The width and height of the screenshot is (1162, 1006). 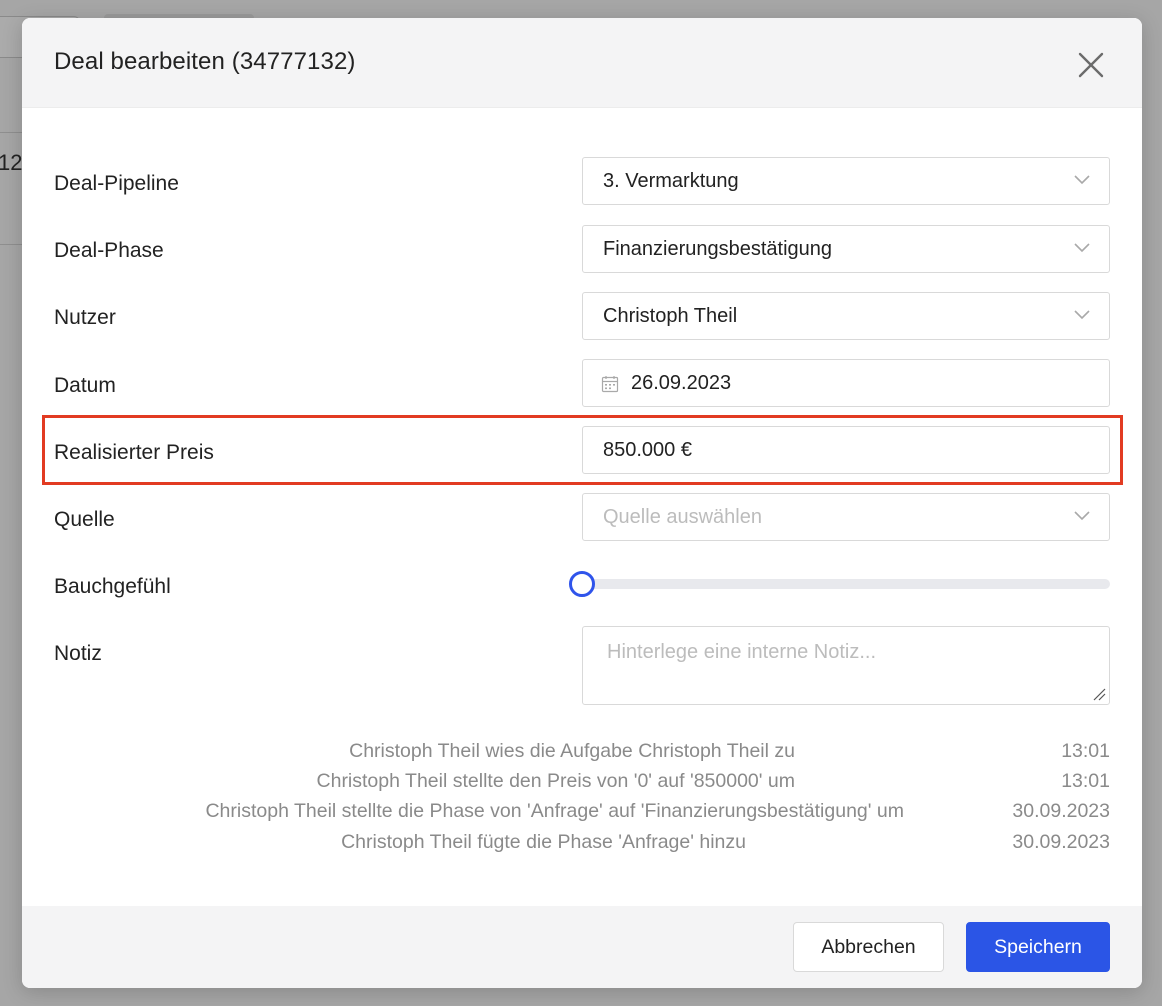 What do you see at coordinates (670, 316) in the screenshot?
I see `user-value: Christoph Theil` at bounding box center [670, 316].